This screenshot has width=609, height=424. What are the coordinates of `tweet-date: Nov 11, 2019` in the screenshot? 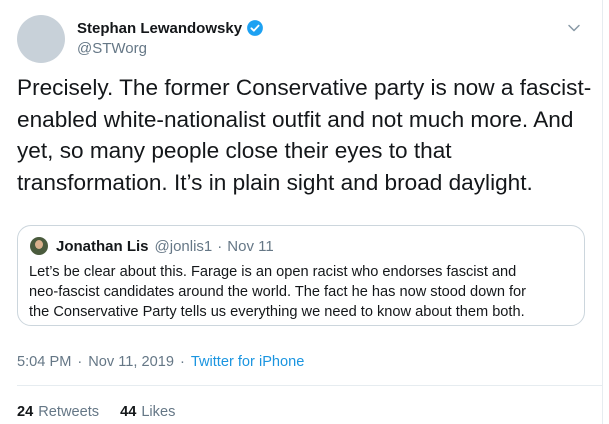 It's located at (131, 362).